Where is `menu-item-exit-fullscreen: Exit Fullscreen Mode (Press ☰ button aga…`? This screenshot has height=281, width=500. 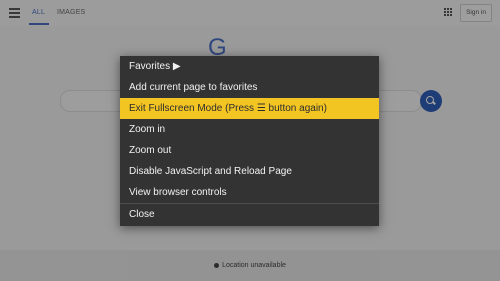 menu-item-exit-fullscreen: Exit Fullscreen Mode (Press ☰ button aga… is located at coordinates (249, 108).